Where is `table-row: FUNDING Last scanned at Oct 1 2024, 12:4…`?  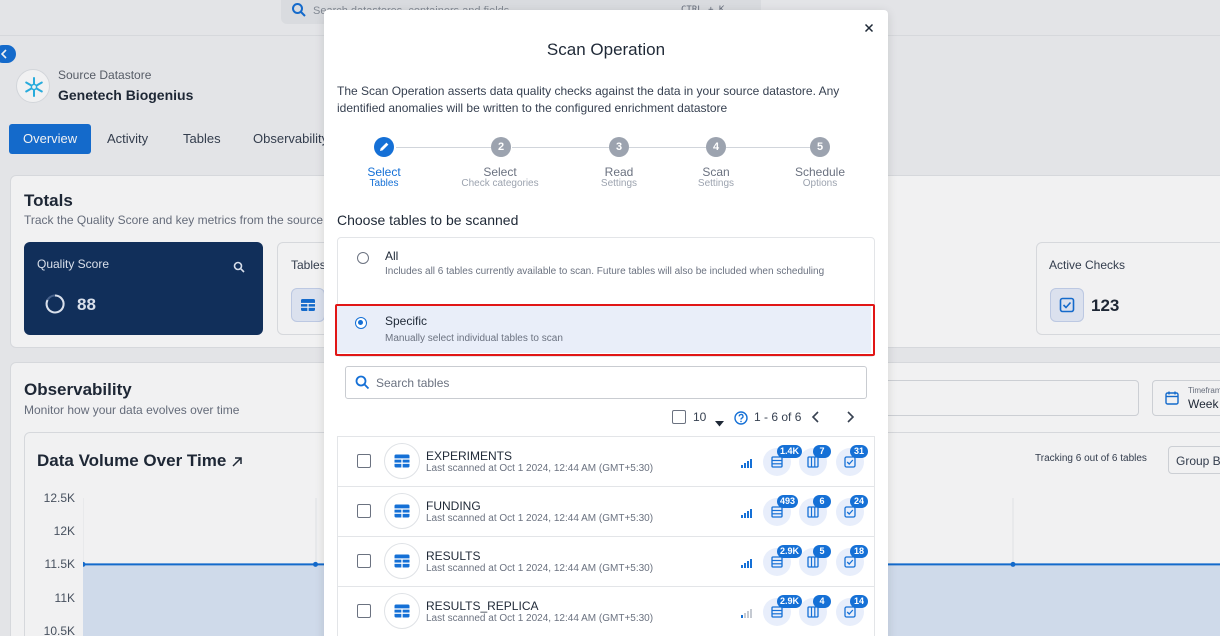
table-row: FUNDING Last scanned at Oct 1 2024, 12:4… is located at coordinates (606, 511).